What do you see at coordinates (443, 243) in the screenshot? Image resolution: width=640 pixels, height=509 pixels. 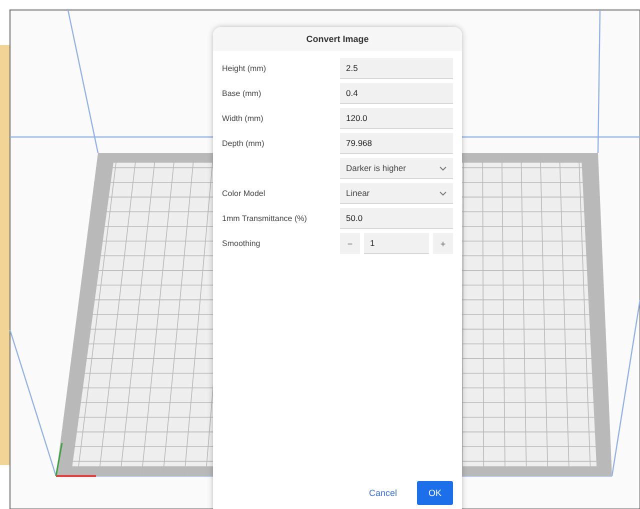 I see `increment-button: +` at bounding box center [443, 243].